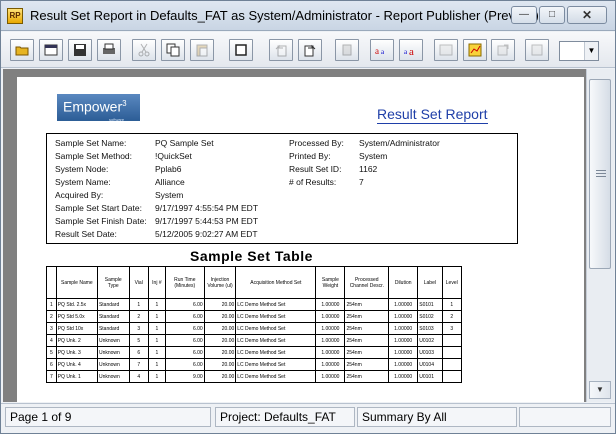  What do you see at coordinates (156, 282) in the screenshot?
I see `table-header-cell: Inj #` at bounding box center [156, 282].